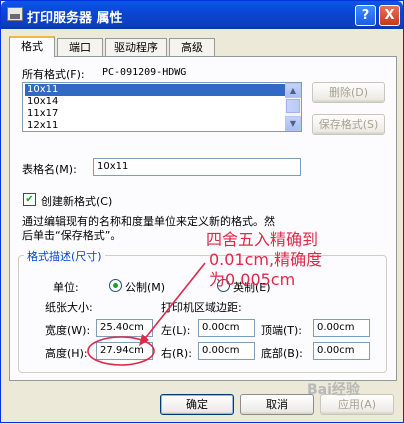 The width and height of the screenshot is (404, 424). Describe the element at coordinates (32, 46) in the screenshot. I see `tab-forms: 格式` at that location.